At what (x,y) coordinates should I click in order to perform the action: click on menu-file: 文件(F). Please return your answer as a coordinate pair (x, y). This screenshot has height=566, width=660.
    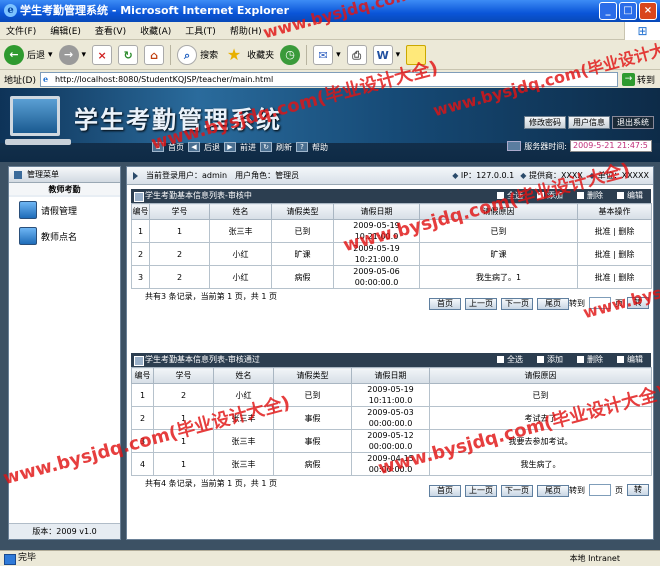
    Looking at the image, I should click on (21, 30).